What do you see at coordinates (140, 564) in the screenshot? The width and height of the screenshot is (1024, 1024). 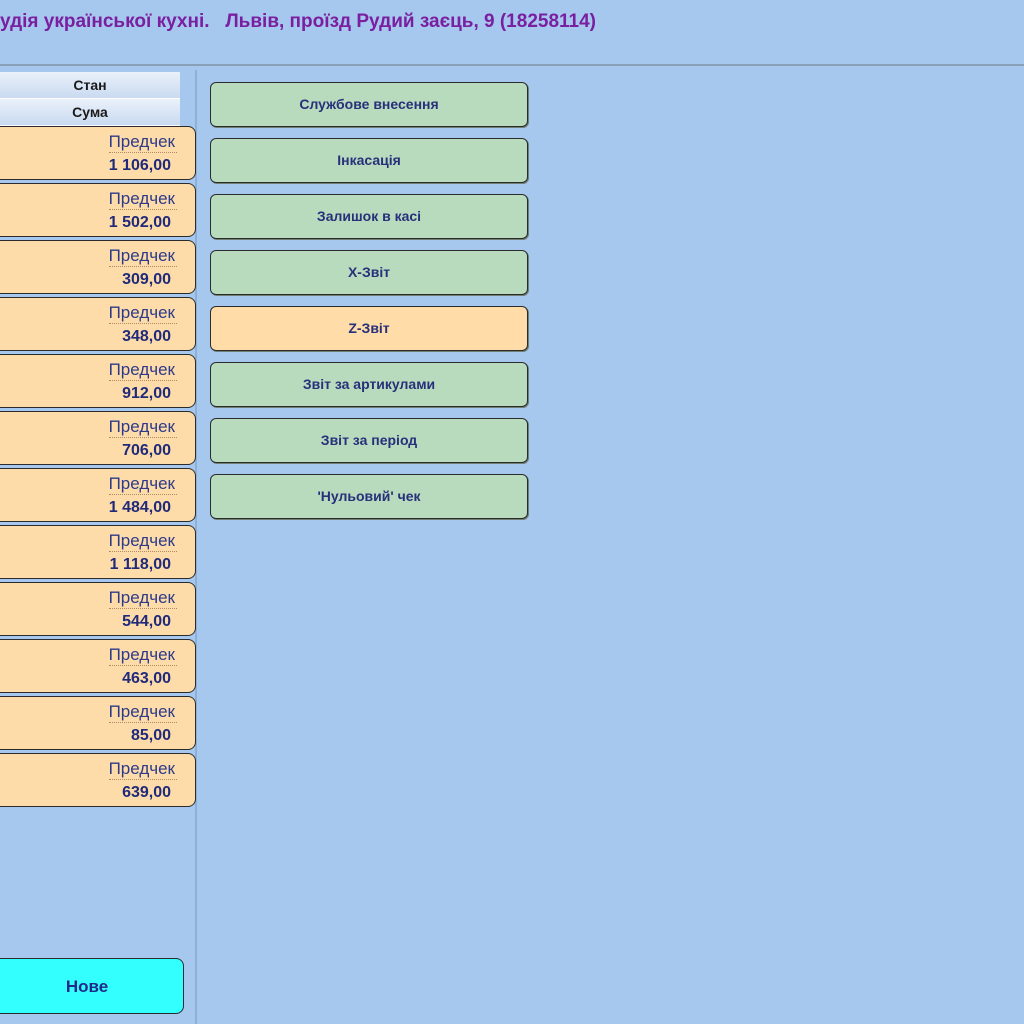 I see `order-sum: 1 118,00` at bounding box center [140, 564].